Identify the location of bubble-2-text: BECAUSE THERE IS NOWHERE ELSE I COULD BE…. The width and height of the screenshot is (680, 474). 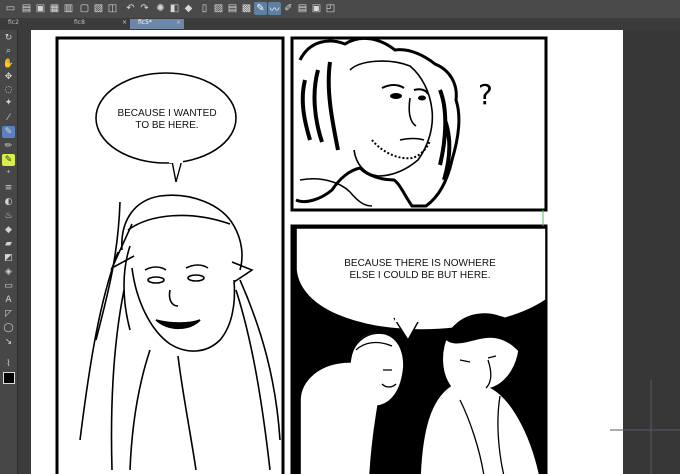
(420, 269).